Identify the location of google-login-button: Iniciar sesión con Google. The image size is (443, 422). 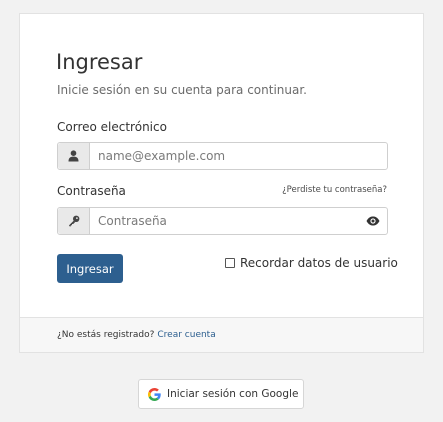
(221, 394).